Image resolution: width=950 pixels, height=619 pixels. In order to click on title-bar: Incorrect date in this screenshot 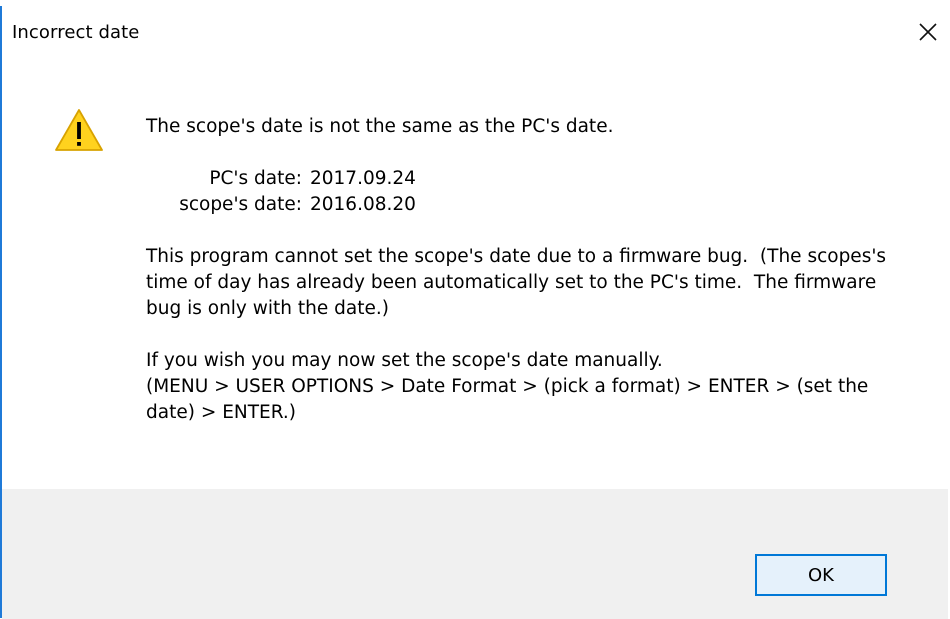, I will do `click(475, 33)`.